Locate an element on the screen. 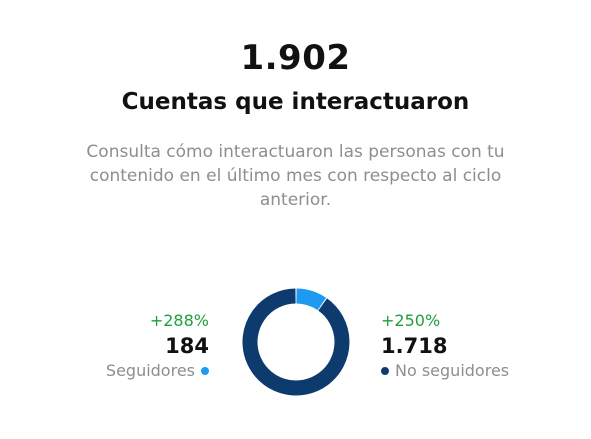 Image resolution: width=591 pixels, height=439 pixels. followers-legend-dot-icon is located at coordinates (205, 370).